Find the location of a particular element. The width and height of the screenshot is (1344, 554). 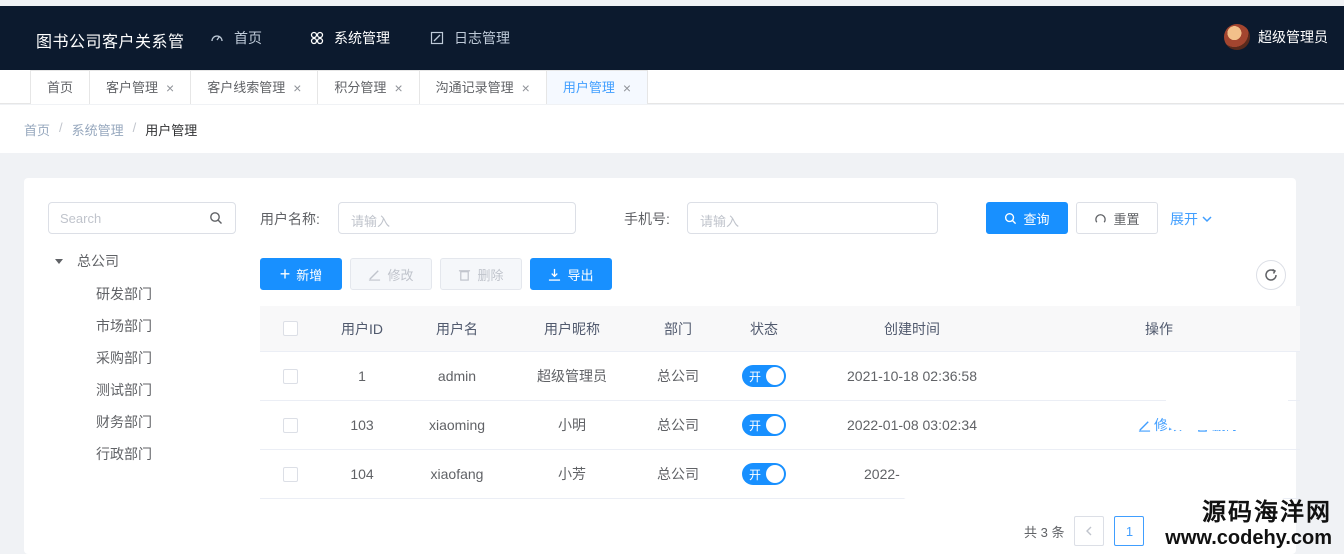

nav-item-logs: 日志管理 is located at coordinates (470, 38).